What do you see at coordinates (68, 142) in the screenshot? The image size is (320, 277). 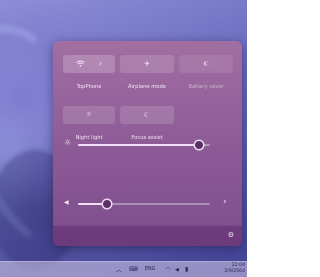 I see `brightness-icon: ☼` at bounding box center [68, 142].